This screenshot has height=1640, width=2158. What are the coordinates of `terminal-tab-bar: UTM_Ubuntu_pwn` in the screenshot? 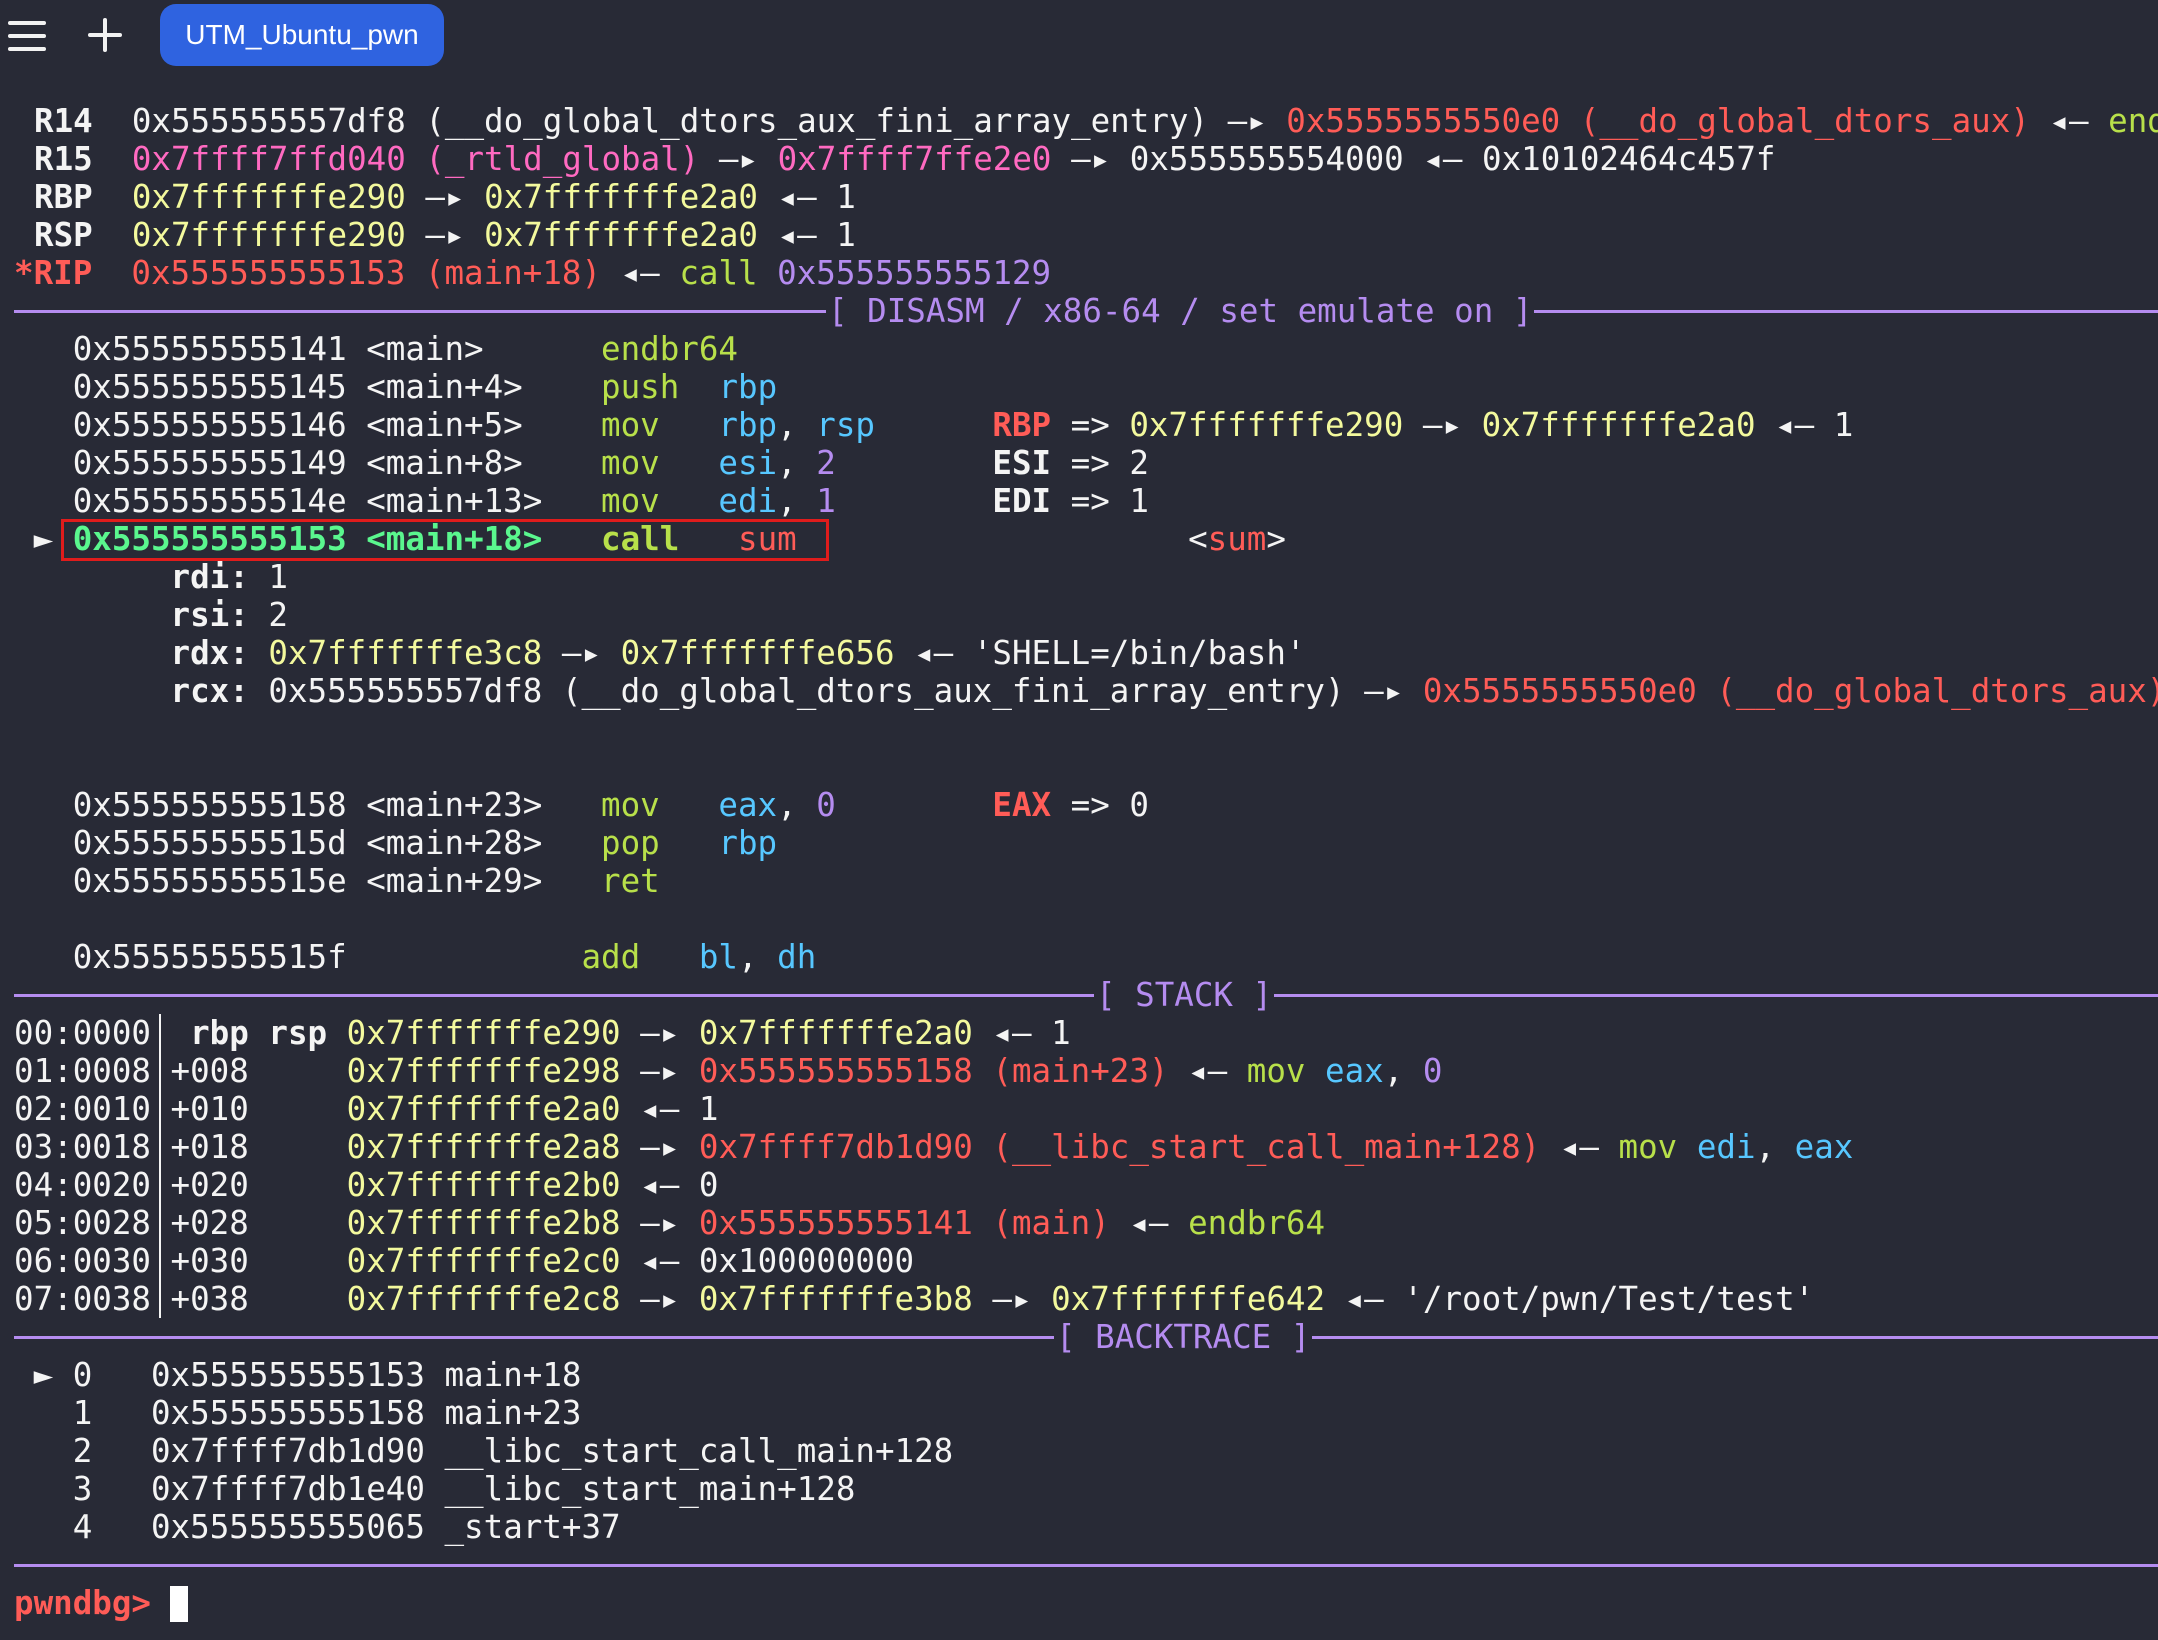 It's located at (1079, 35).